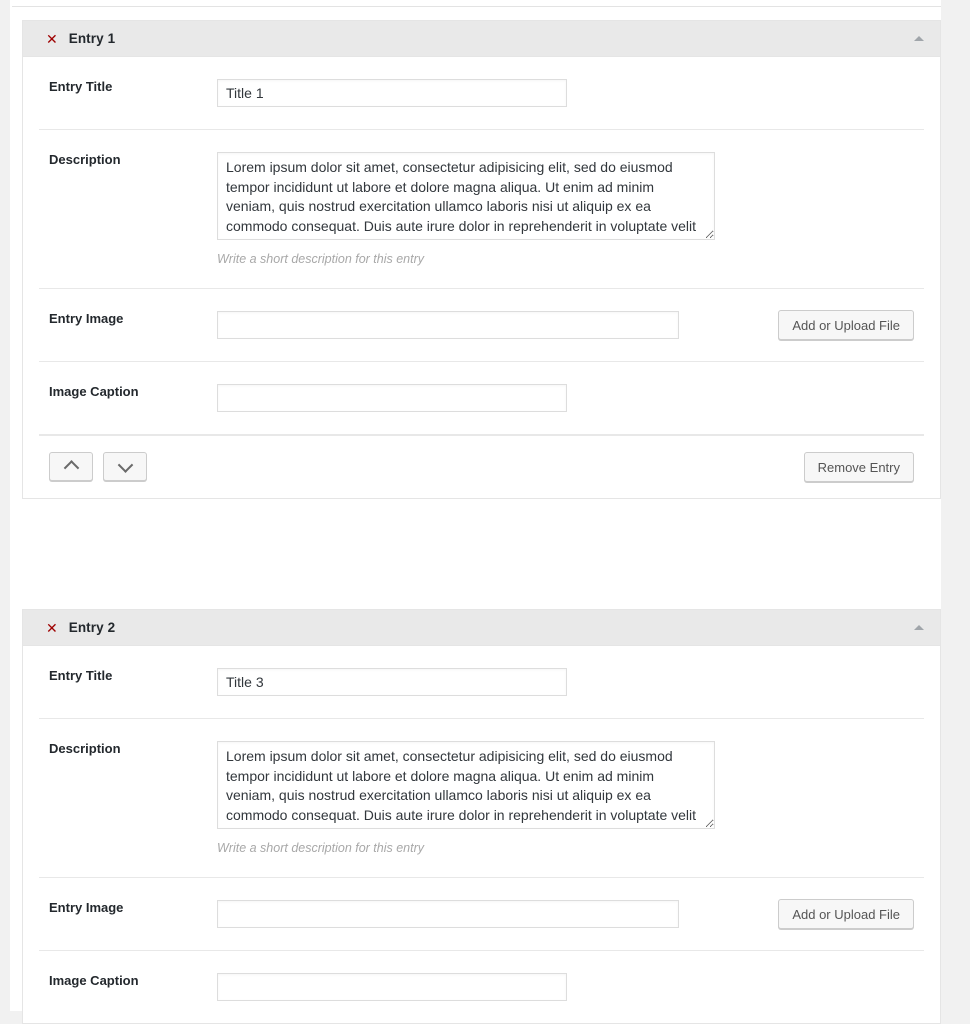 This screenshot has height=1024, width=970. I want to click on entry-footer: Remove Entry, so click(481, 466).